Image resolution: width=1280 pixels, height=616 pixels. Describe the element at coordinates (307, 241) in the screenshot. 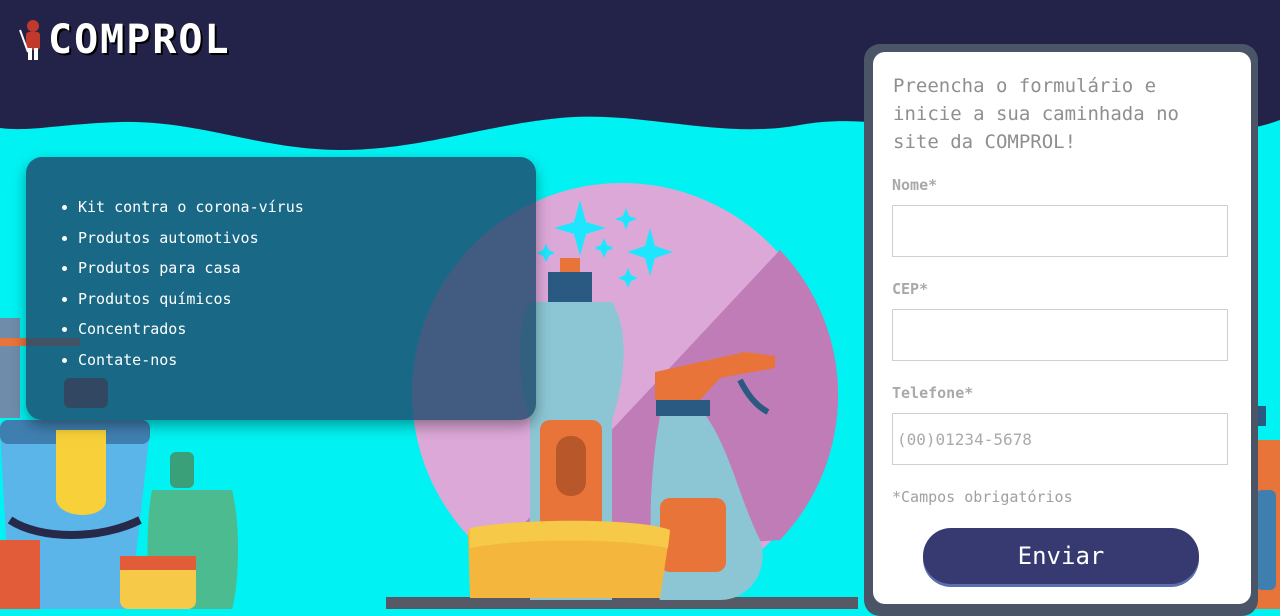

I see `menu-item-automotivos: Produtos automotivos` at that location.